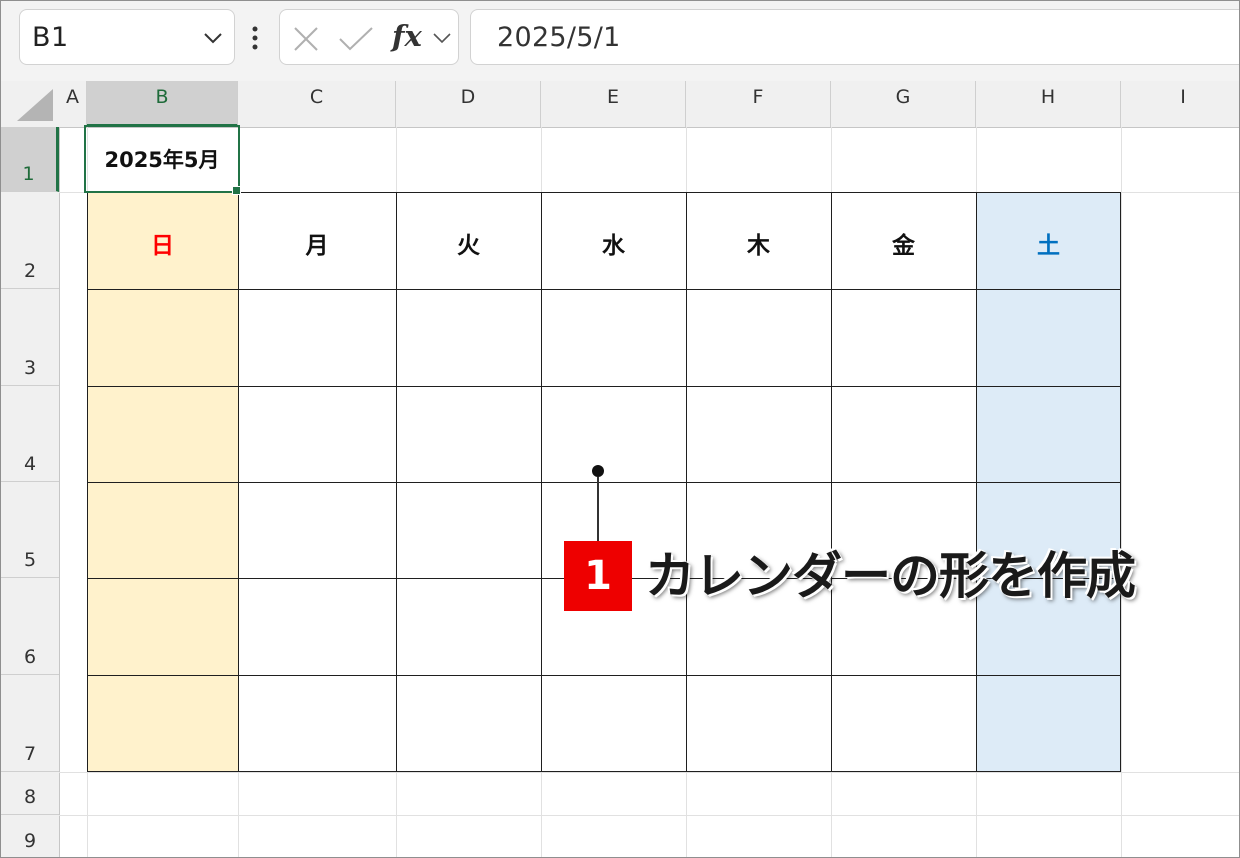 This screenshot has width=1240, height=858. I want to click on weekday-wed: 水, so click(613, 243).